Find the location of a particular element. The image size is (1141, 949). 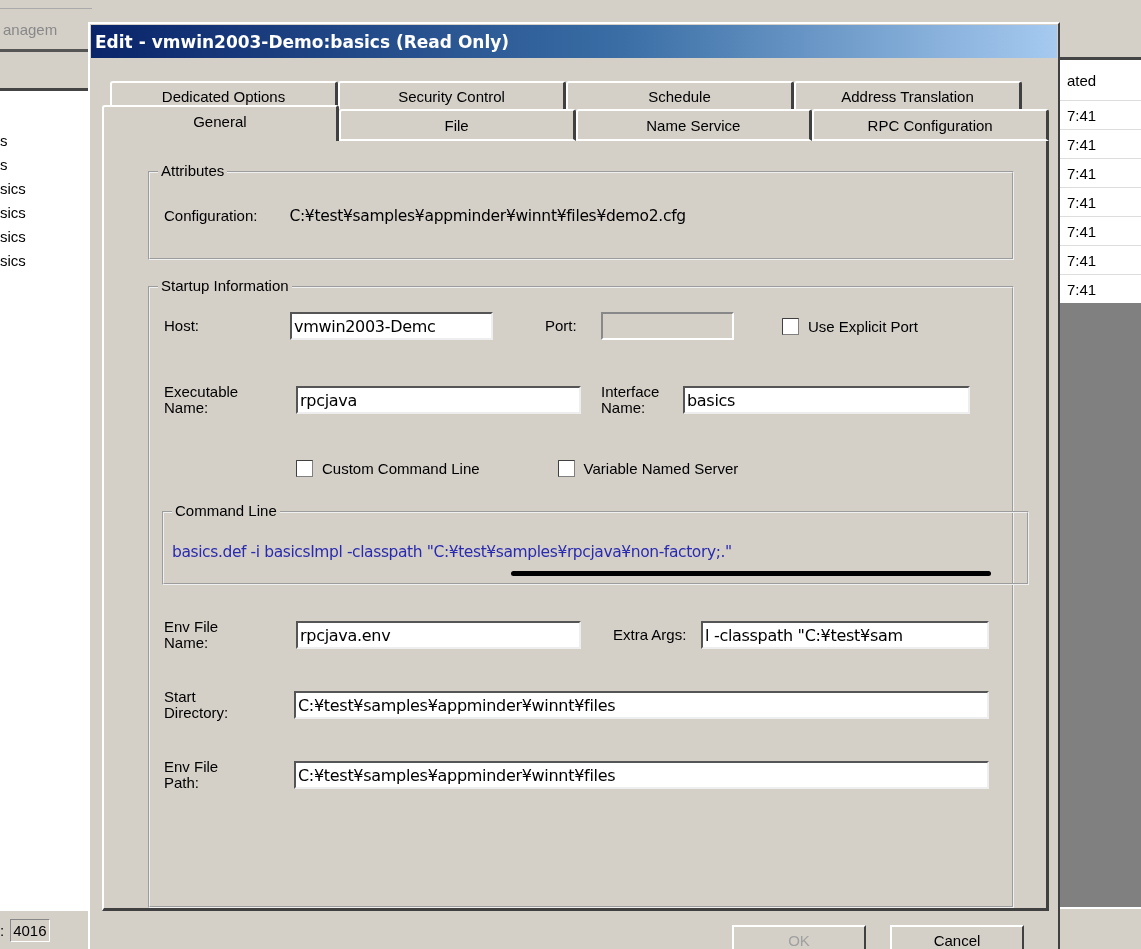

field-label: Host: is located at coordinates (182, 326).